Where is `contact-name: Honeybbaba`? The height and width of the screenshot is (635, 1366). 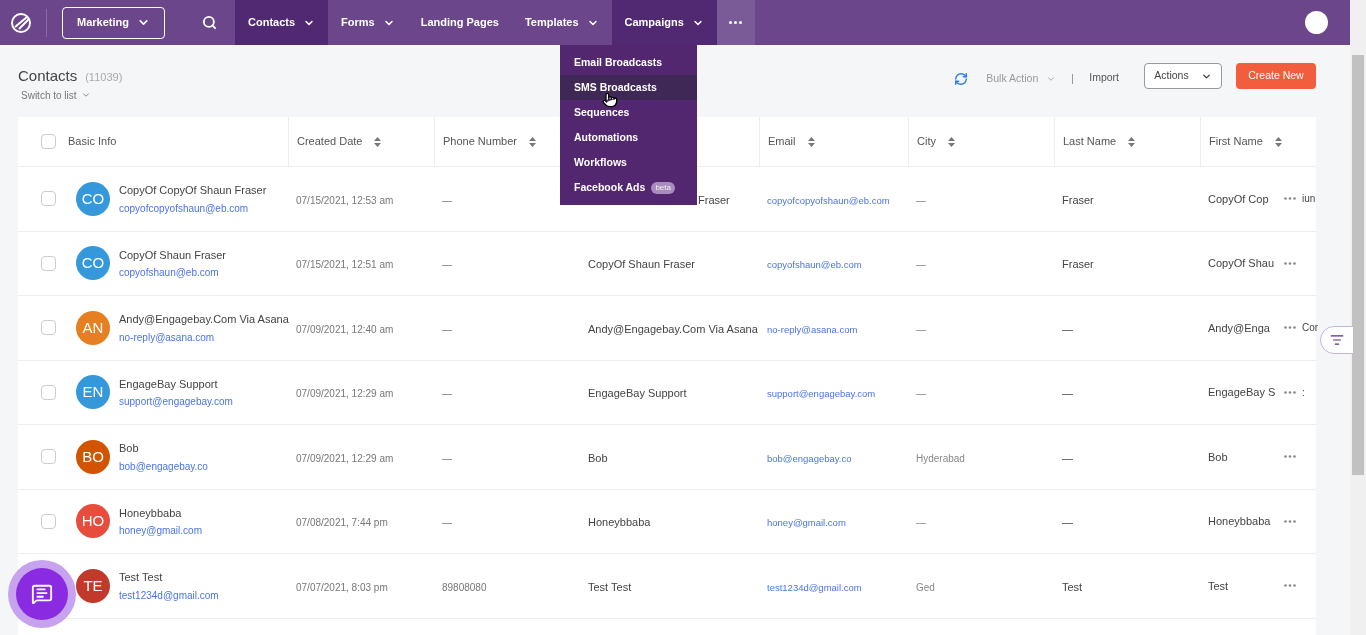
contact-name: Honeybbaba is located at coordinates (160, 512).